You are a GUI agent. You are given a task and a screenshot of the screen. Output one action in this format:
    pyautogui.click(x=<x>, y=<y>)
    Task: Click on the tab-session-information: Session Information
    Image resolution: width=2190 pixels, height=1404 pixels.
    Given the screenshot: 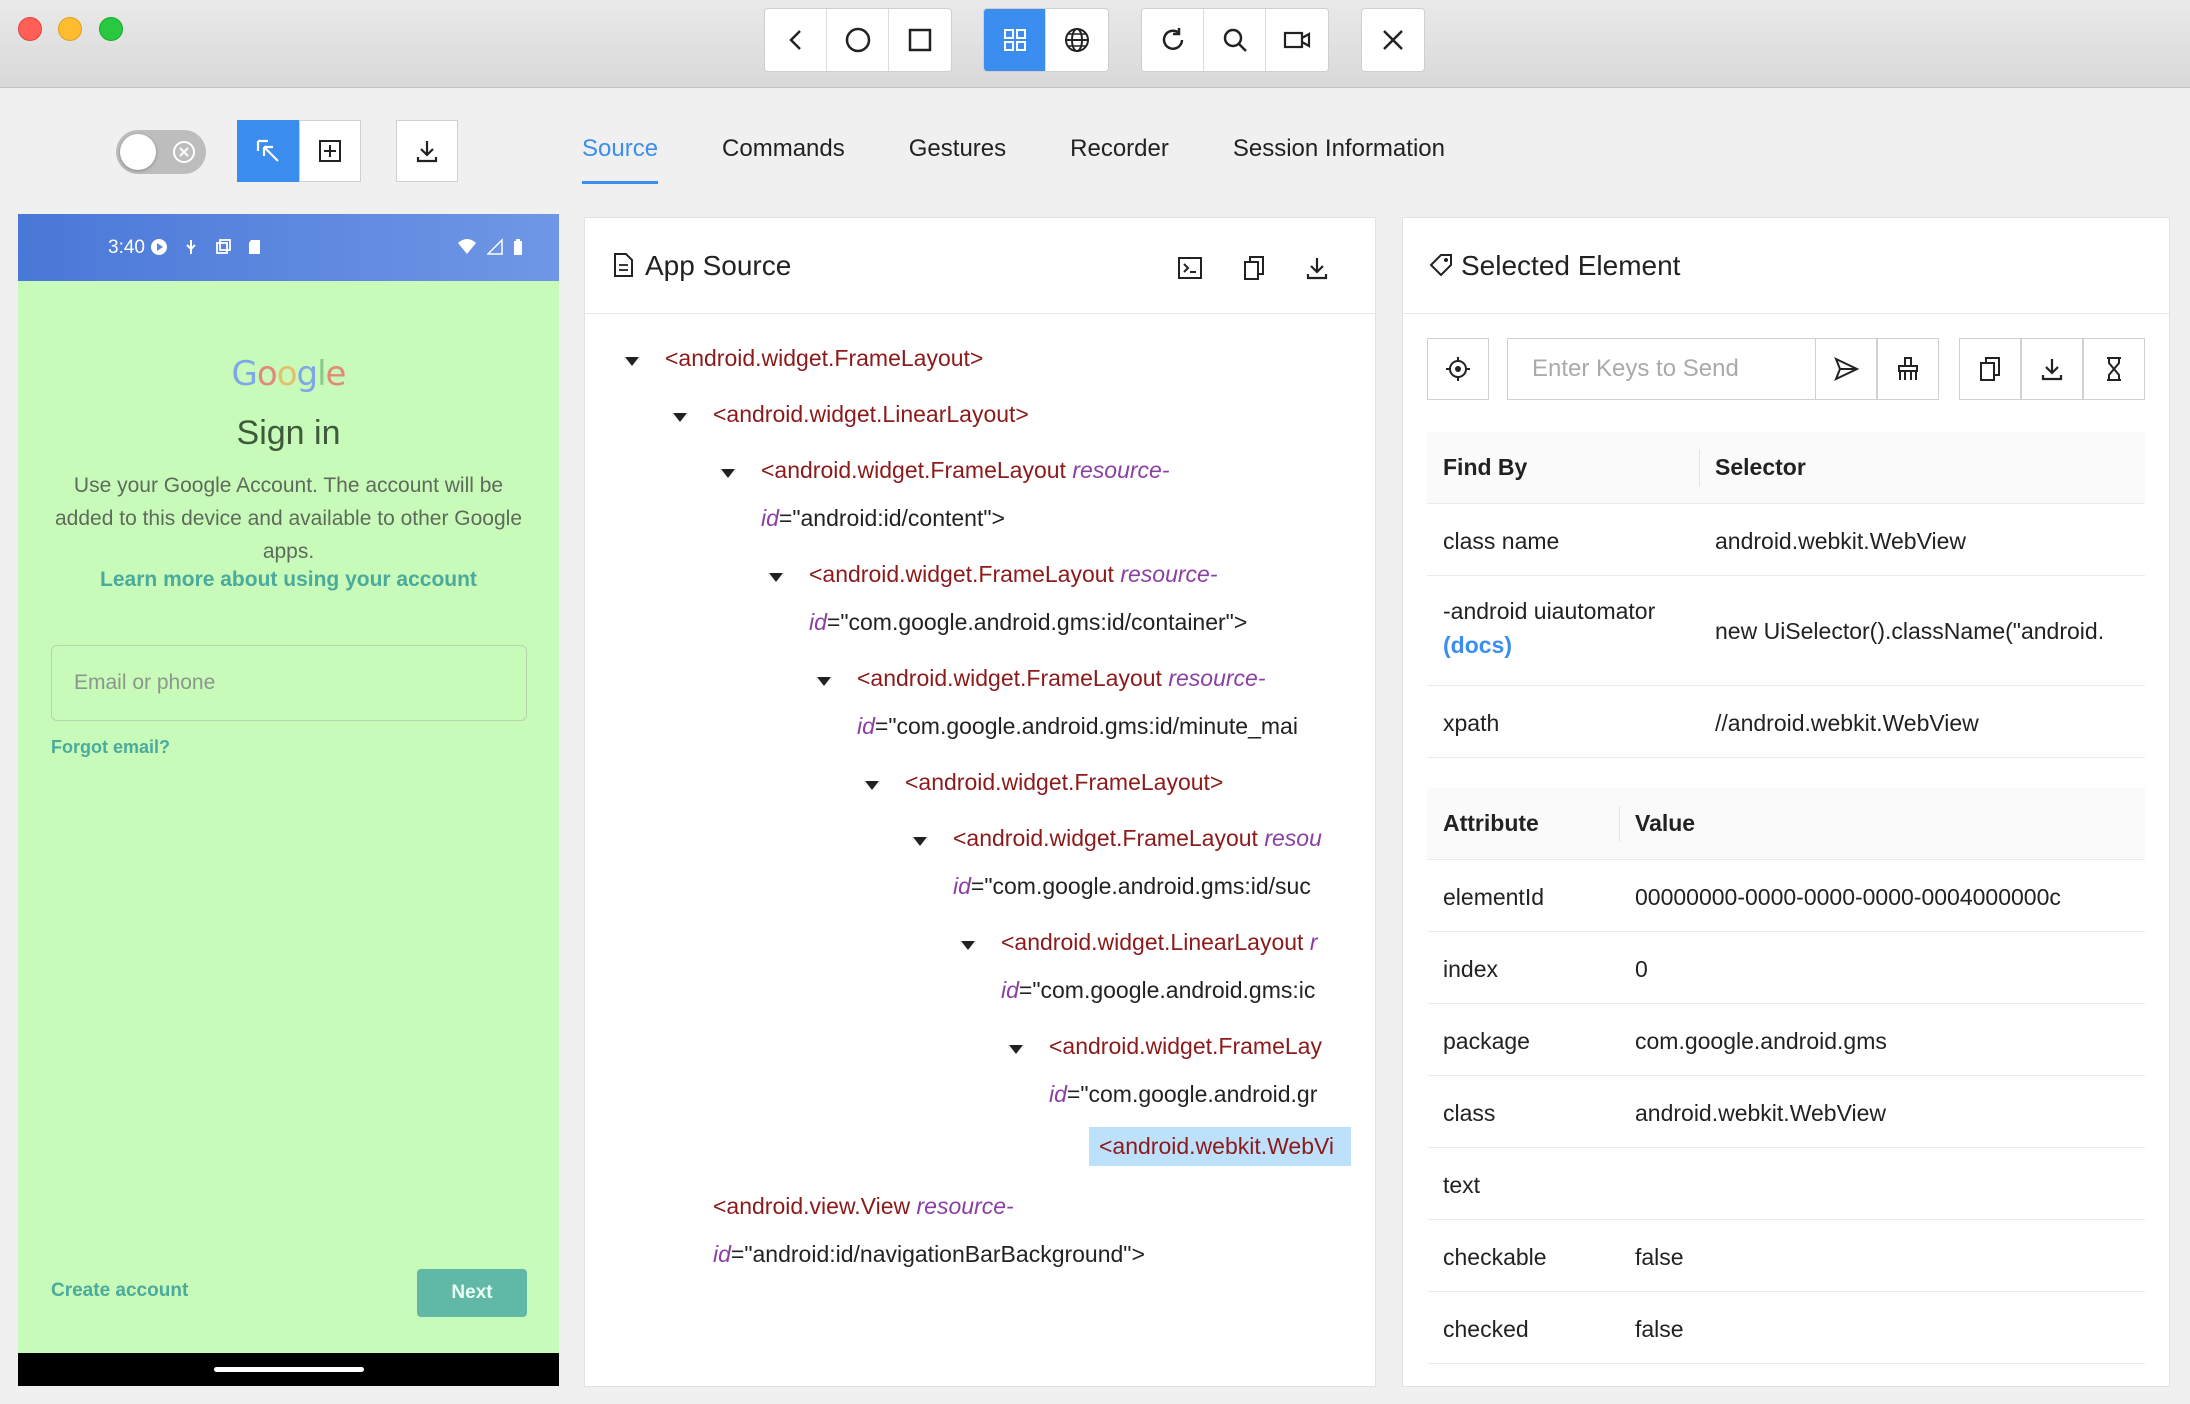 What is the action you would take?
    pyautogui.click(x=1339, y=151)
    